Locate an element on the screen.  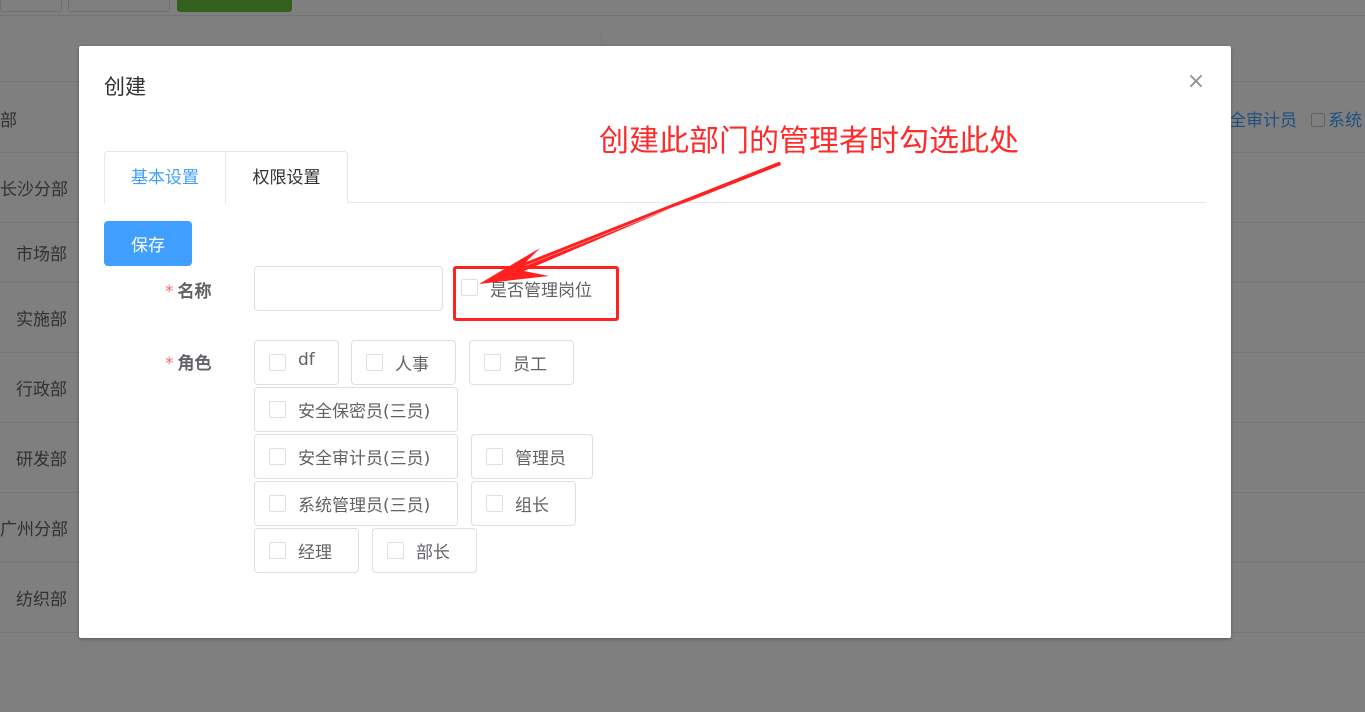
role-checkbox-security-officer: 安全保密员(三员) is located at coordinates (356, 409).